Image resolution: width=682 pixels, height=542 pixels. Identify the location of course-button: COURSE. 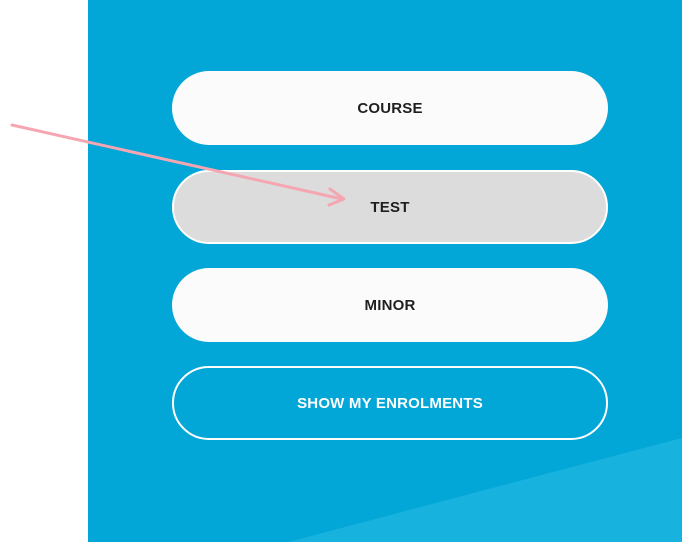
(390, 108).